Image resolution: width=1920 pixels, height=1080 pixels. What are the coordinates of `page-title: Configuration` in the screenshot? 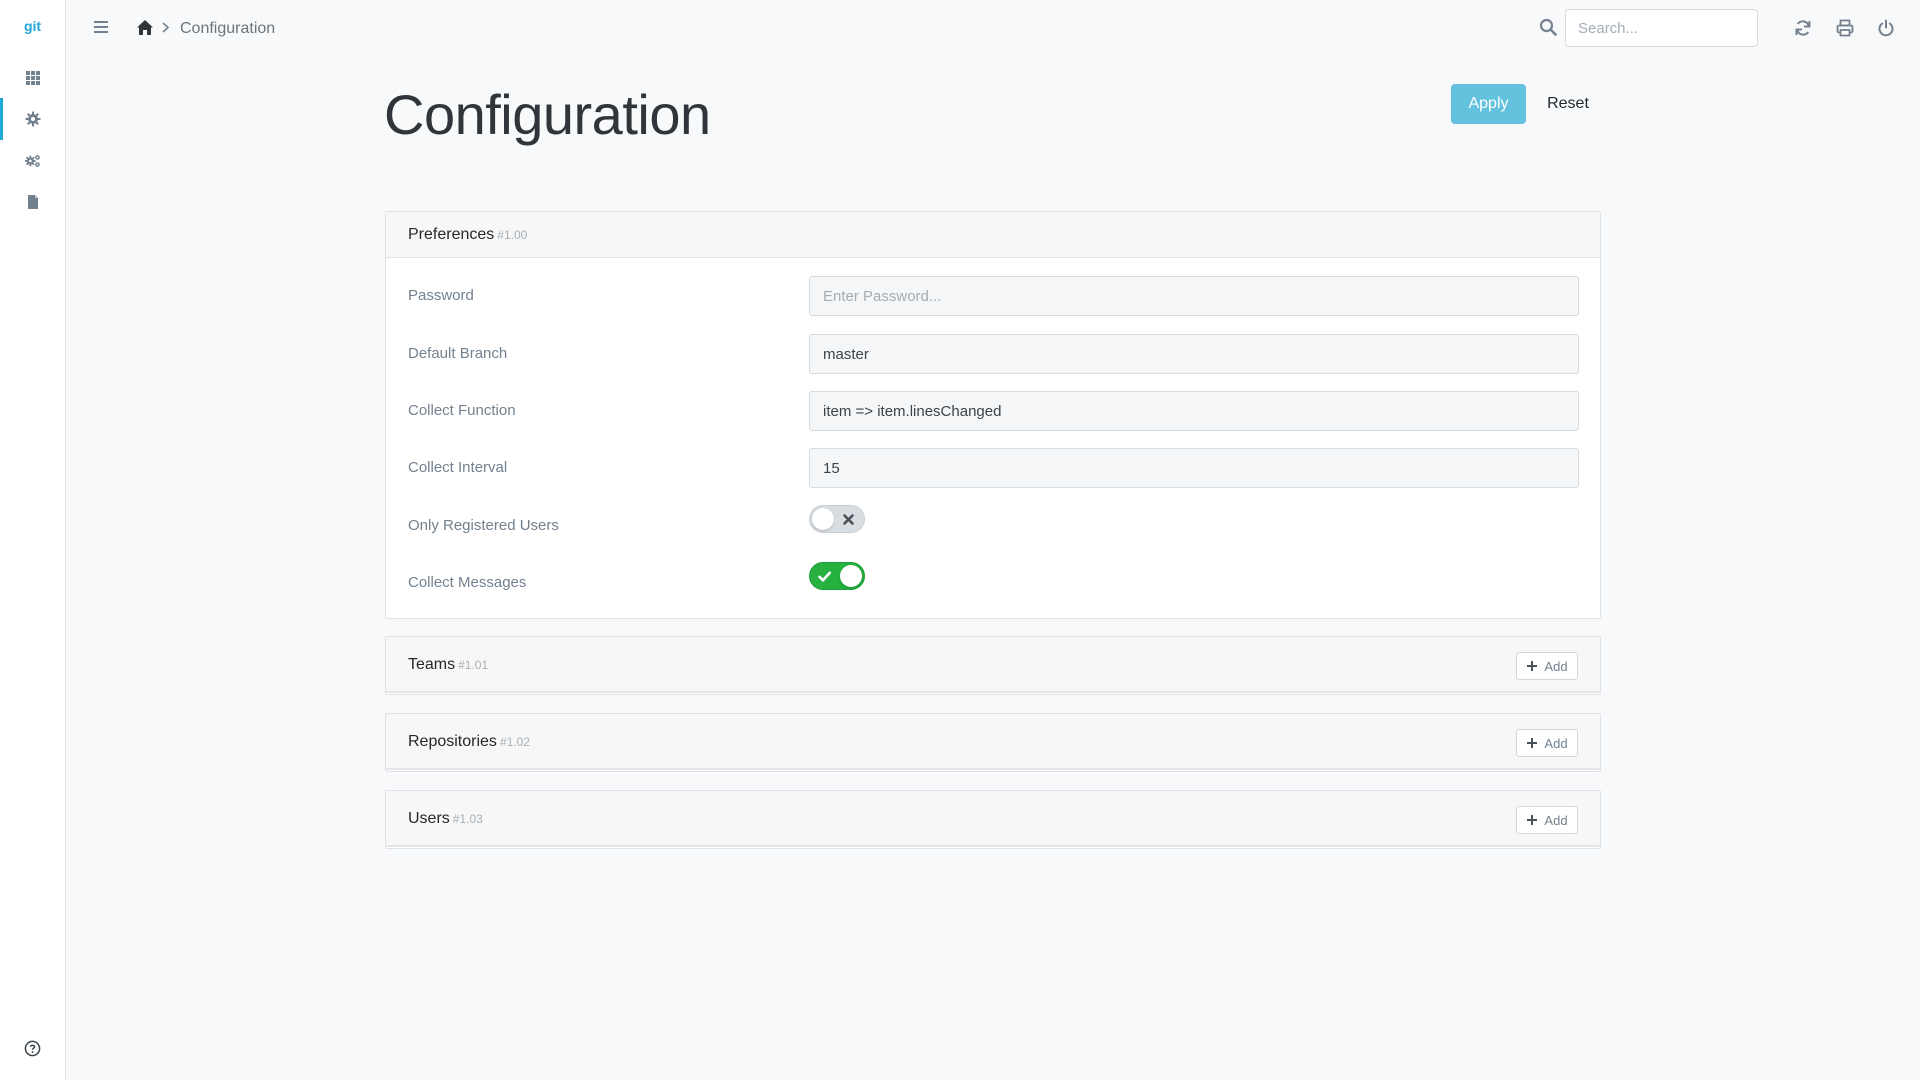 It's located at (547, 114).